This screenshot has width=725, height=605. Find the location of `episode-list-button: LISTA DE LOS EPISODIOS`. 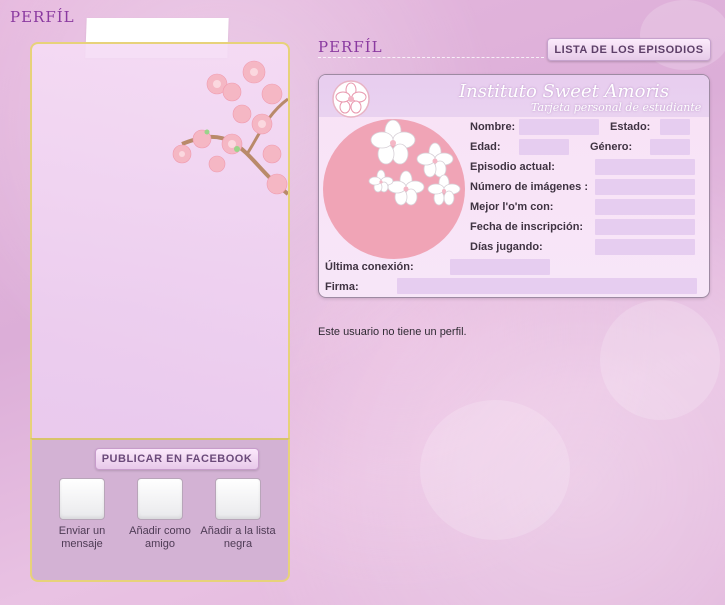

episode-list-button: LISTA DE LOS EPISODIOS is located at coordinates (629, 49).